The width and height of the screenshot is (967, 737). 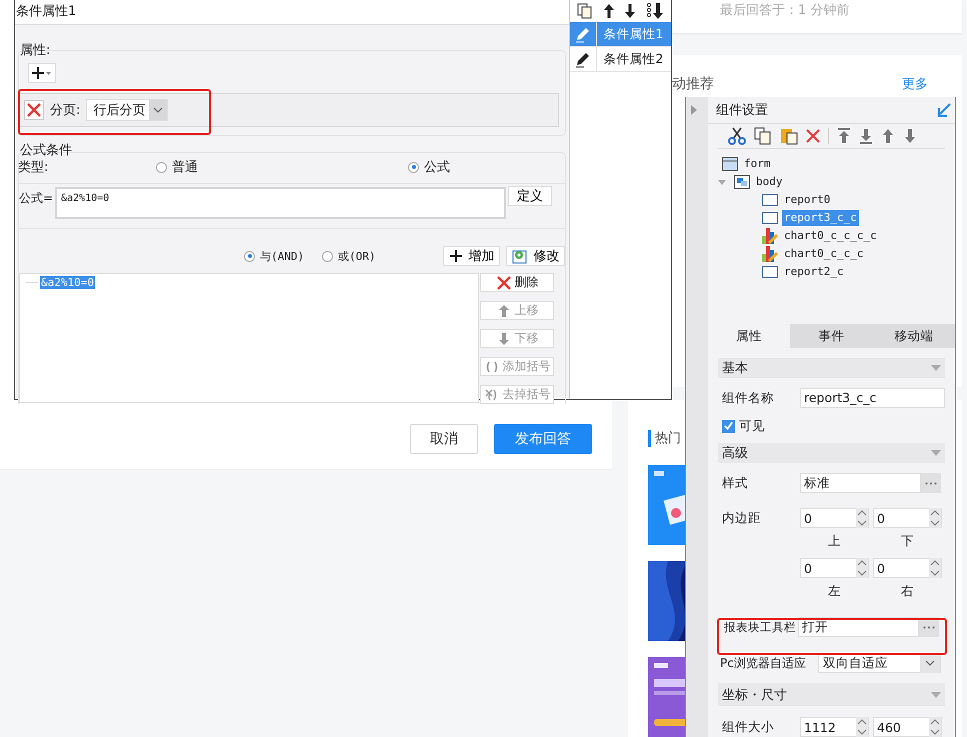 I want to click on style-field: 标准, so click(x=860, y=483).